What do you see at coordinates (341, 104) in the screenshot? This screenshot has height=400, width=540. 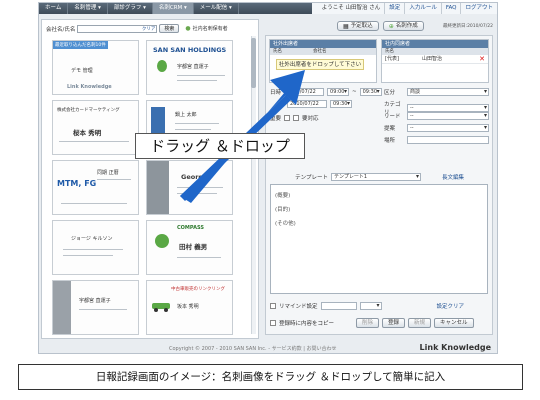 I see `time-to-select-2: 09:30` at bounding box center [341, 104].